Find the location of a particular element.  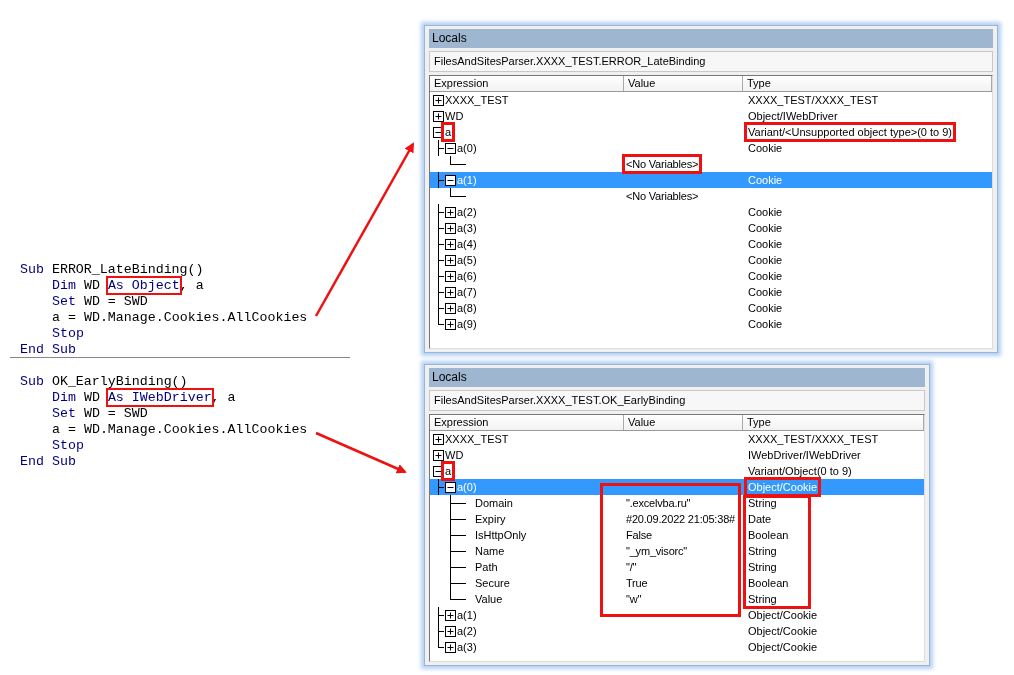

tree-row: a(7) Cookie is located at coordinates (711, 292).